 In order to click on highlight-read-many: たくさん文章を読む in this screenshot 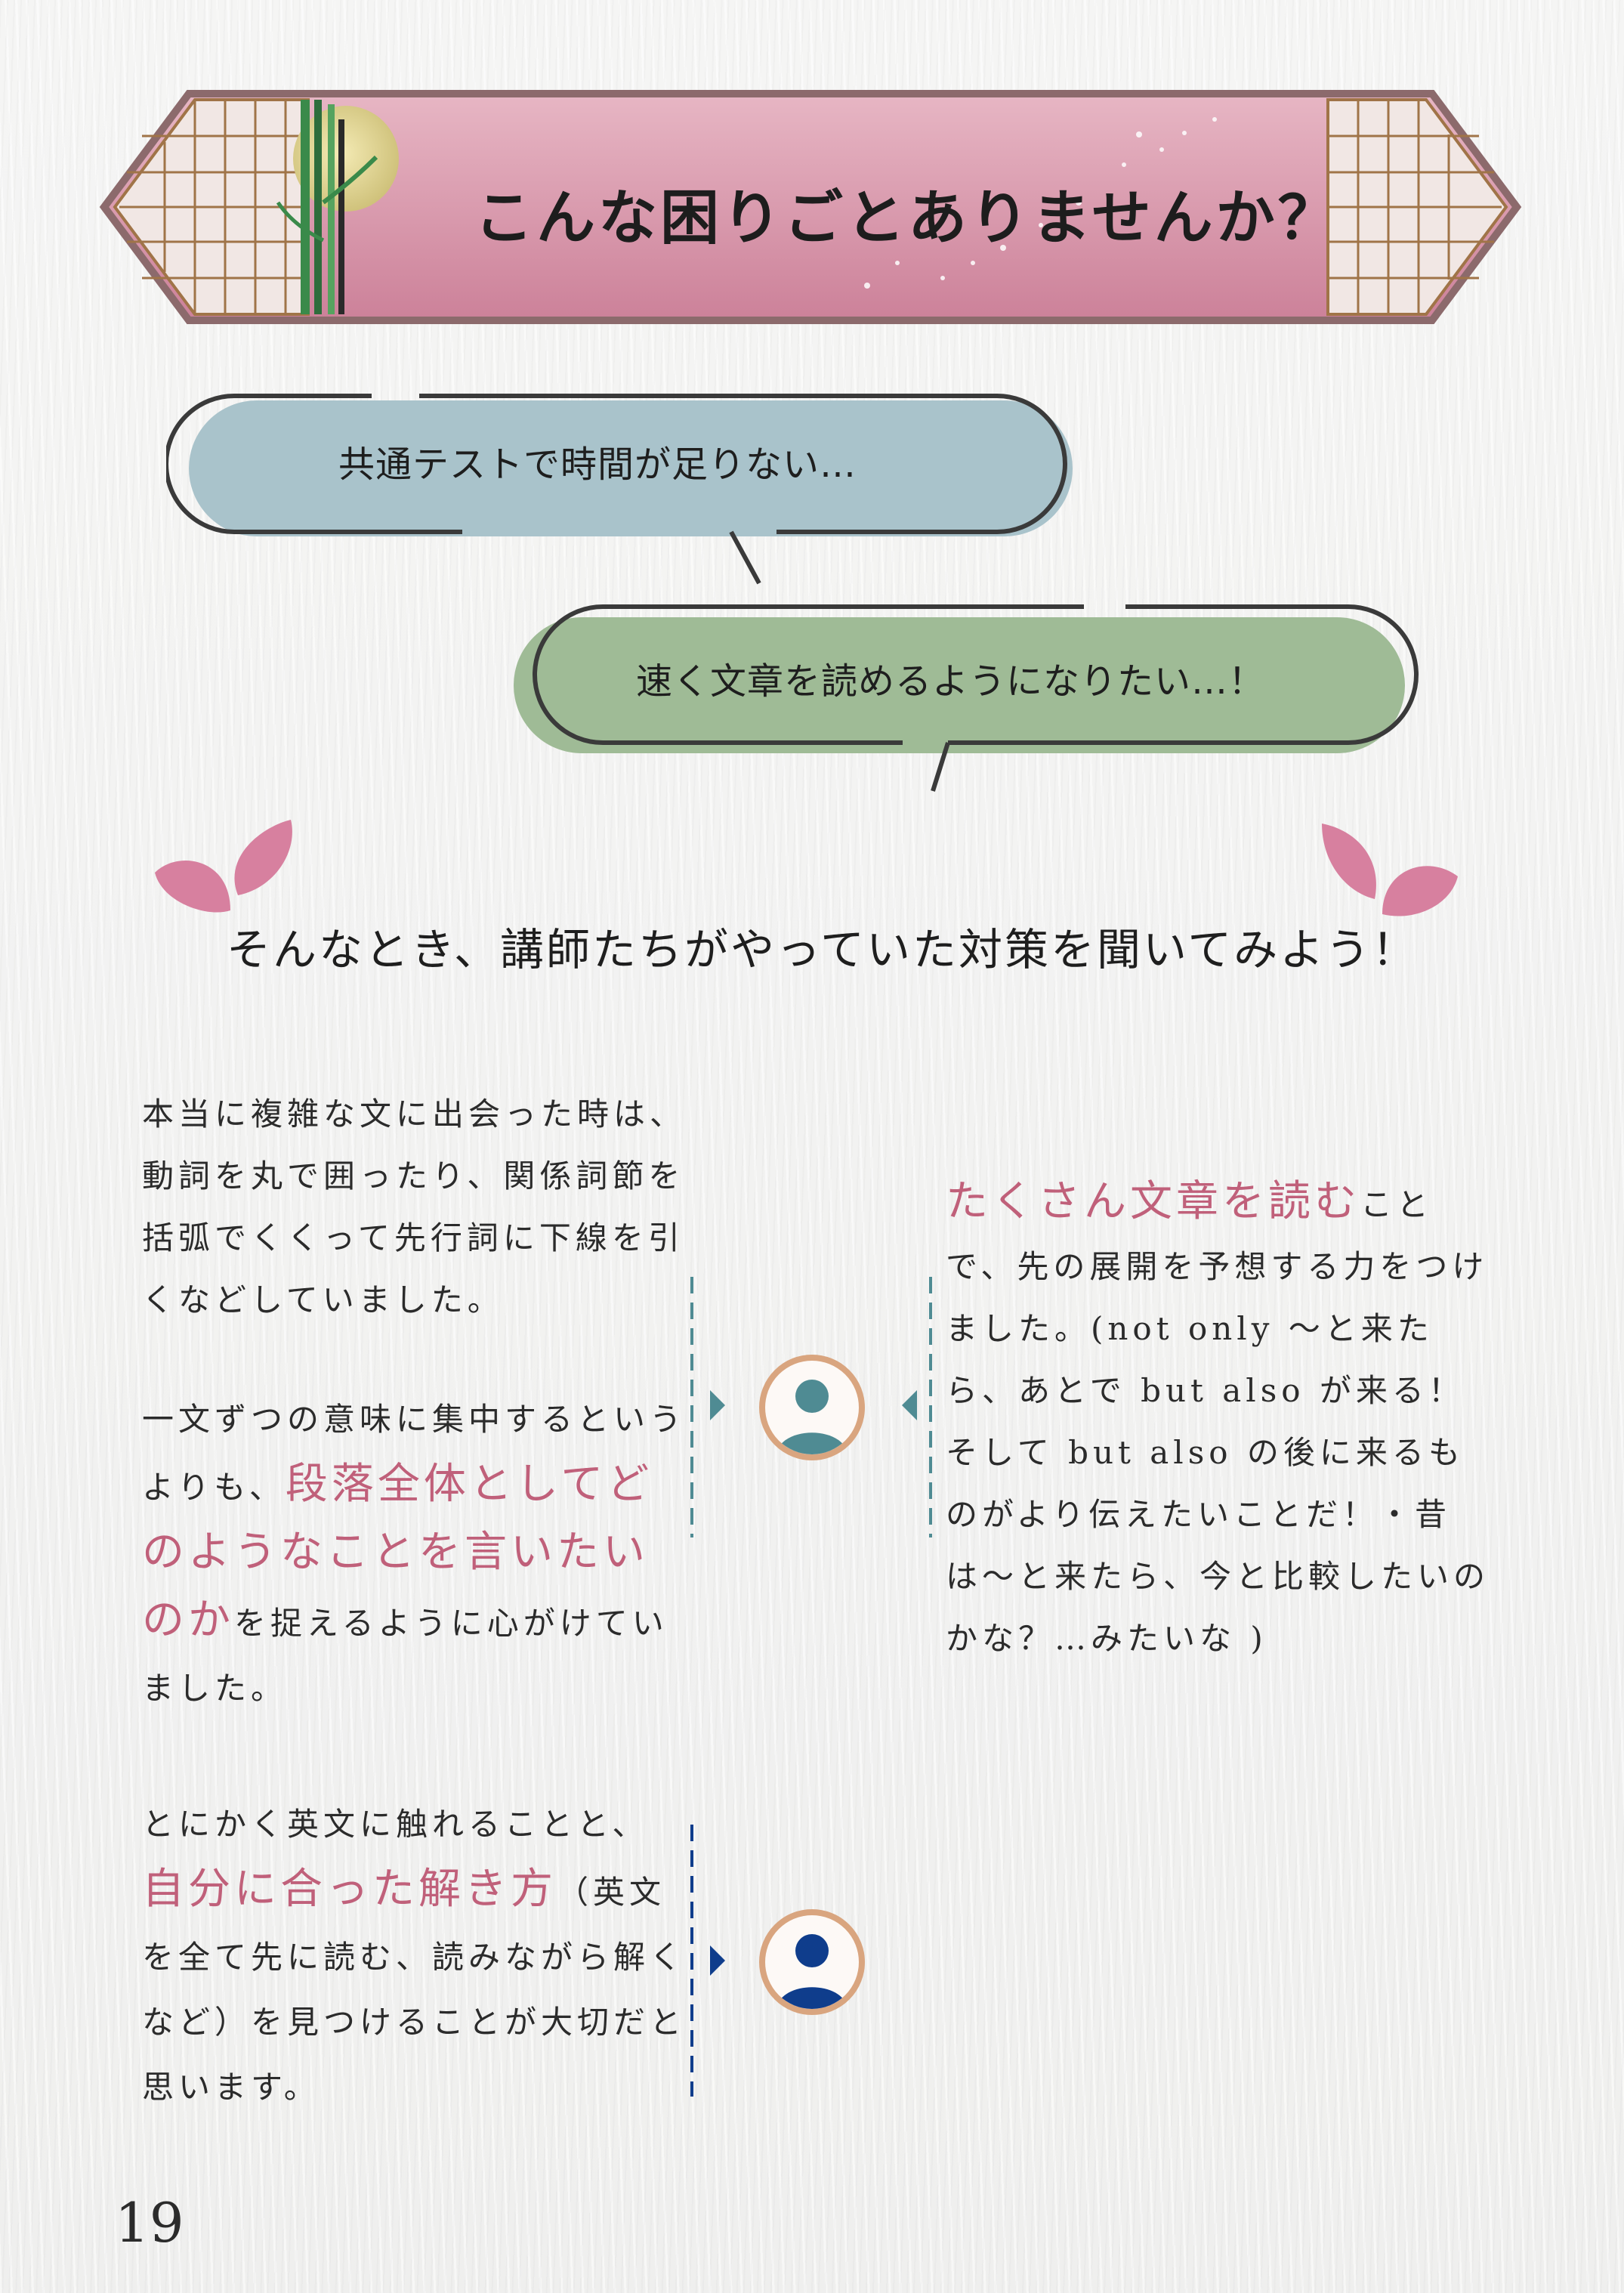, I will do `click(1153, 1201)`.